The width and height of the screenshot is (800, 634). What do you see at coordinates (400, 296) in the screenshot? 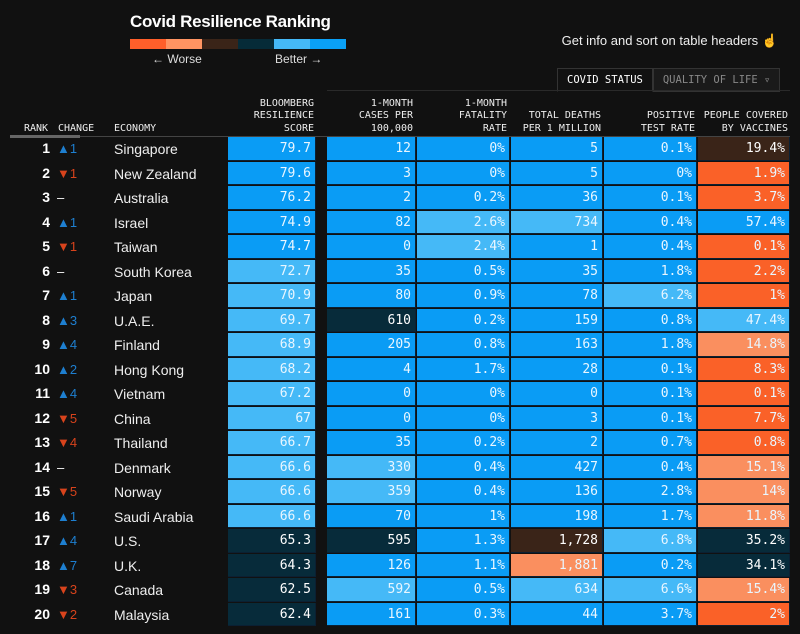
I see `table-row: 7 ▲1 Japan 70.9 80 0.9% 78 6.2% 1%` at bounding box center [400, 296].